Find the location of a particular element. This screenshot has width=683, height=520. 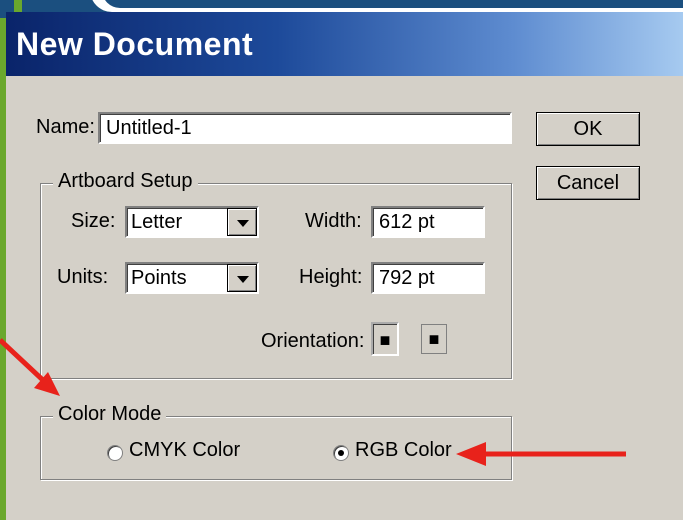

annotation-arrow-color-mode is located at coordinates (30, 367).